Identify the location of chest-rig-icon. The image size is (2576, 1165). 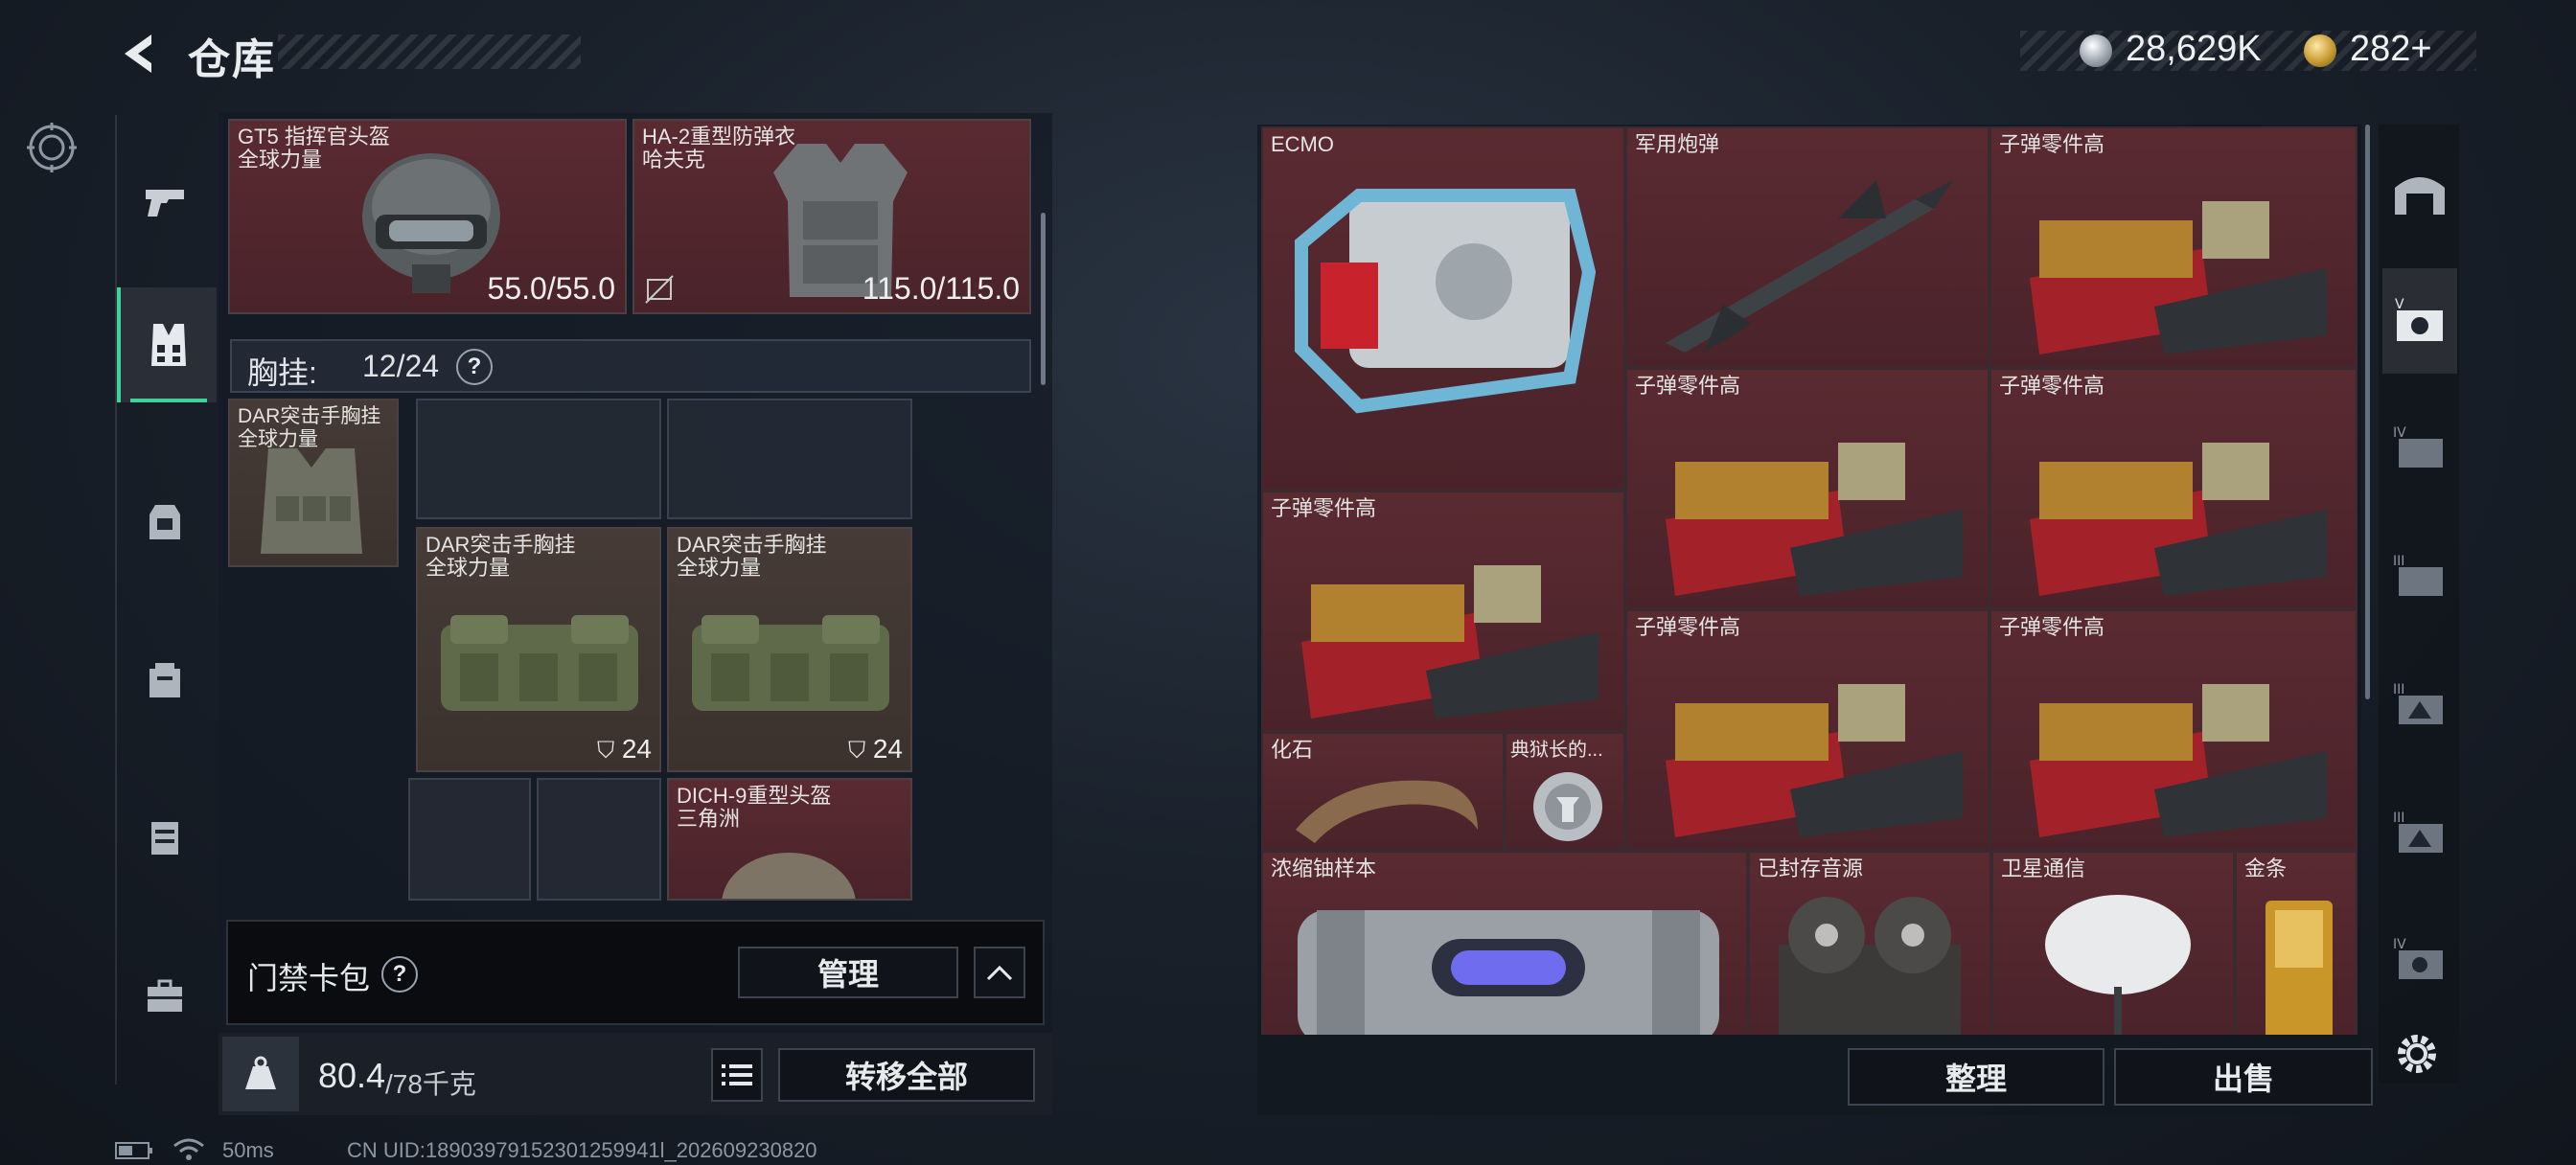
(168, 345).